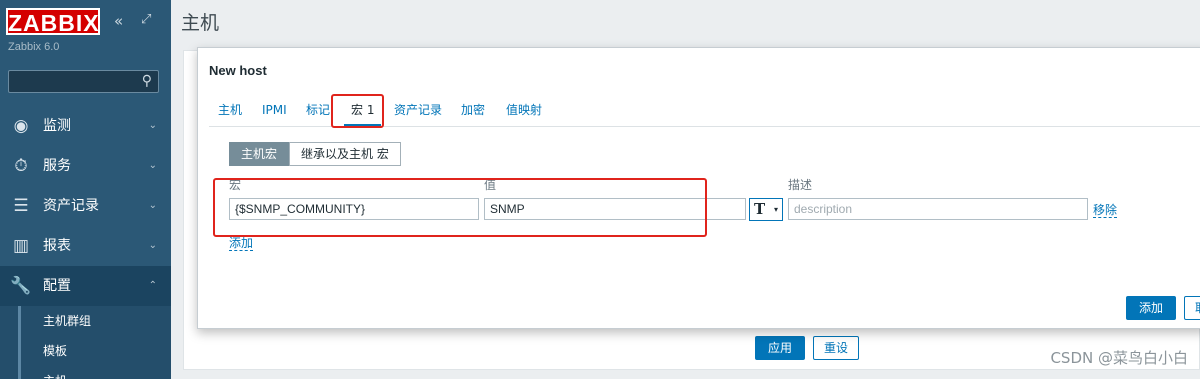 The image size is (1200, 379). Describe the element at coordinates (200, 23) in the screenshot. I see `page-title: 主机` at that location.